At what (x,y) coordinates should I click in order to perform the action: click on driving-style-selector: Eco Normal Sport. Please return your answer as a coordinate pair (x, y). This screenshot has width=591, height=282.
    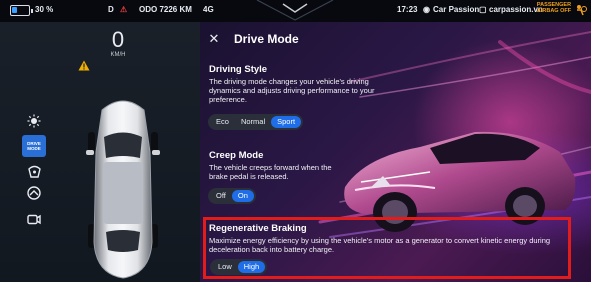
    Looking at the image, I should click on (256, 122).